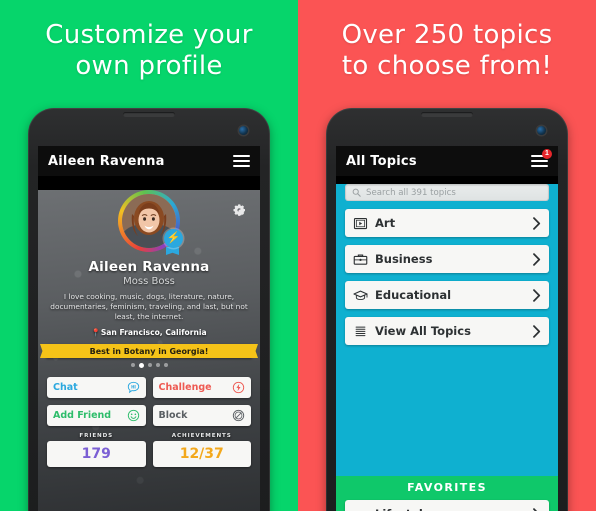 This screenshot has height=511, width=596. Describe the element at coordinates (385, 223) in the screenshot. I see `topic-label: Art` at that location.